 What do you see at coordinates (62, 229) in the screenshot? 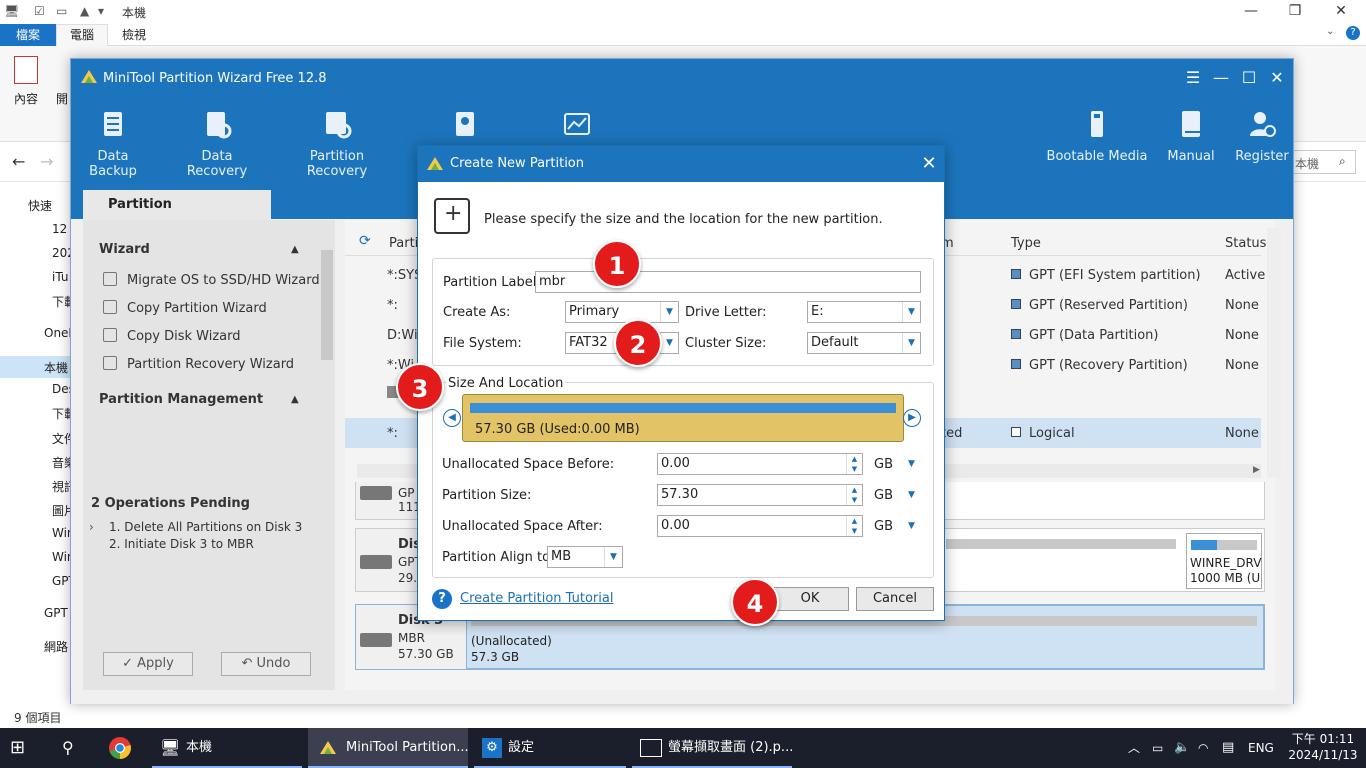
I see `nav-folder: 12` at bounding box center [62, 229].